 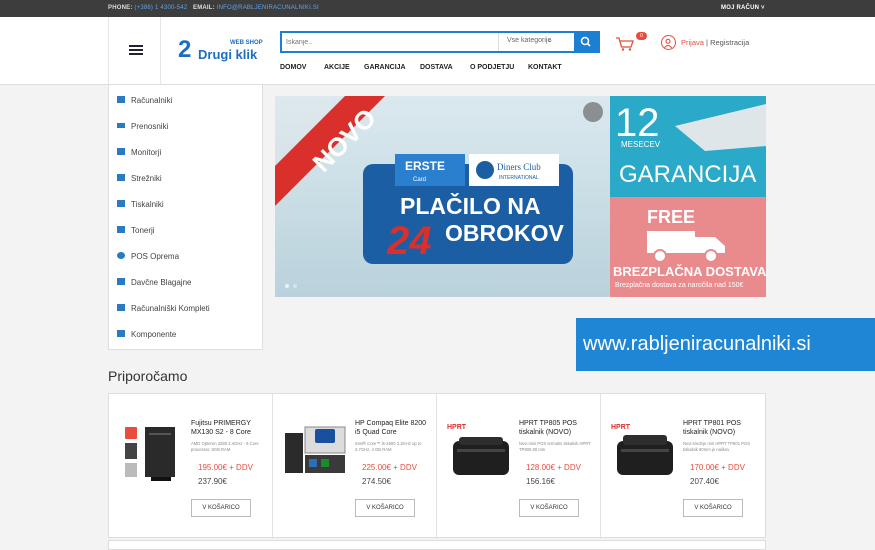 What do you see at coordinates (136, 46) in the screenshot?
I see `hamburger-icon` at bounding box center [136, 46].